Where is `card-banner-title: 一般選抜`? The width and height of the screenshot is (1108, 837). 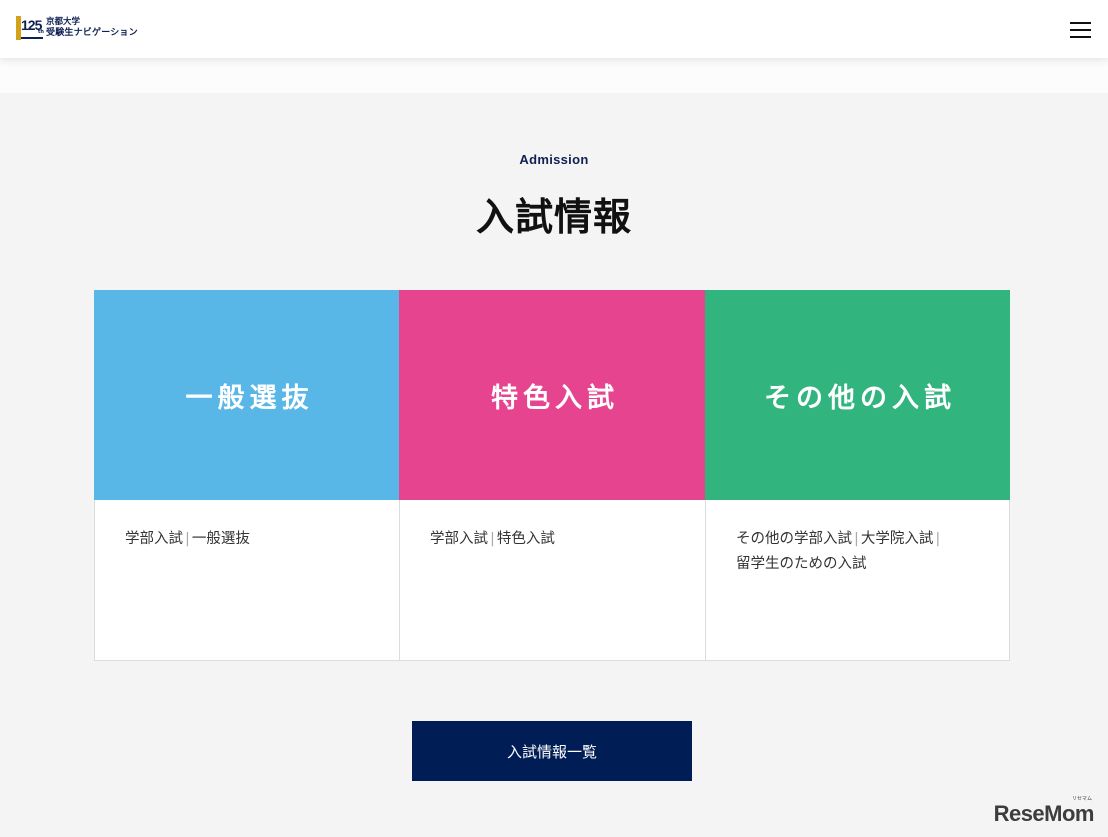
card-banner-title: 一般選抜 is located at coordinates (249, 398).